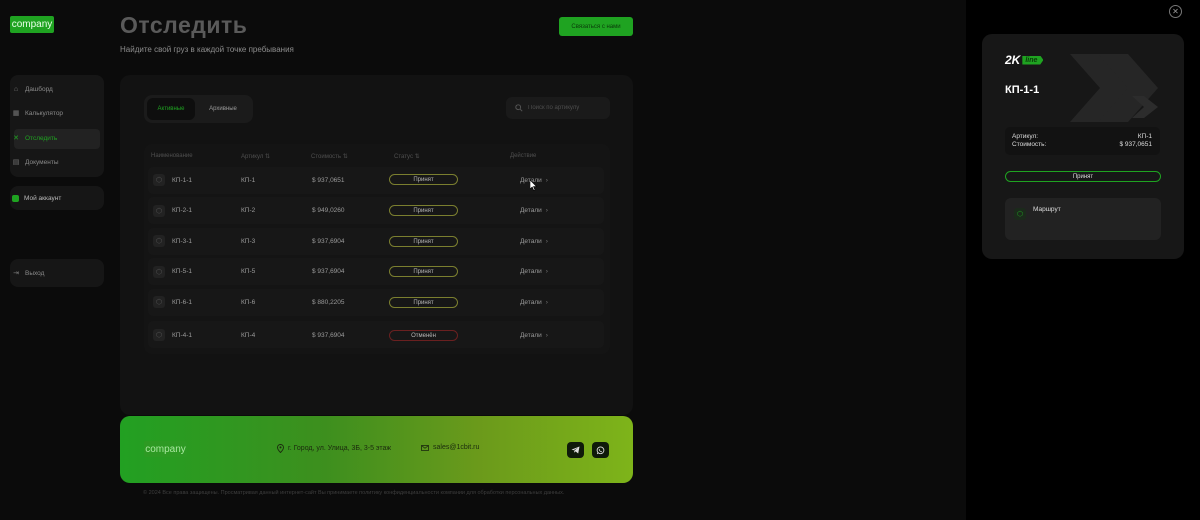 This screenshot has width=1200, height=520. I want to click on row-name: КП-6-1, so click(182, 302).